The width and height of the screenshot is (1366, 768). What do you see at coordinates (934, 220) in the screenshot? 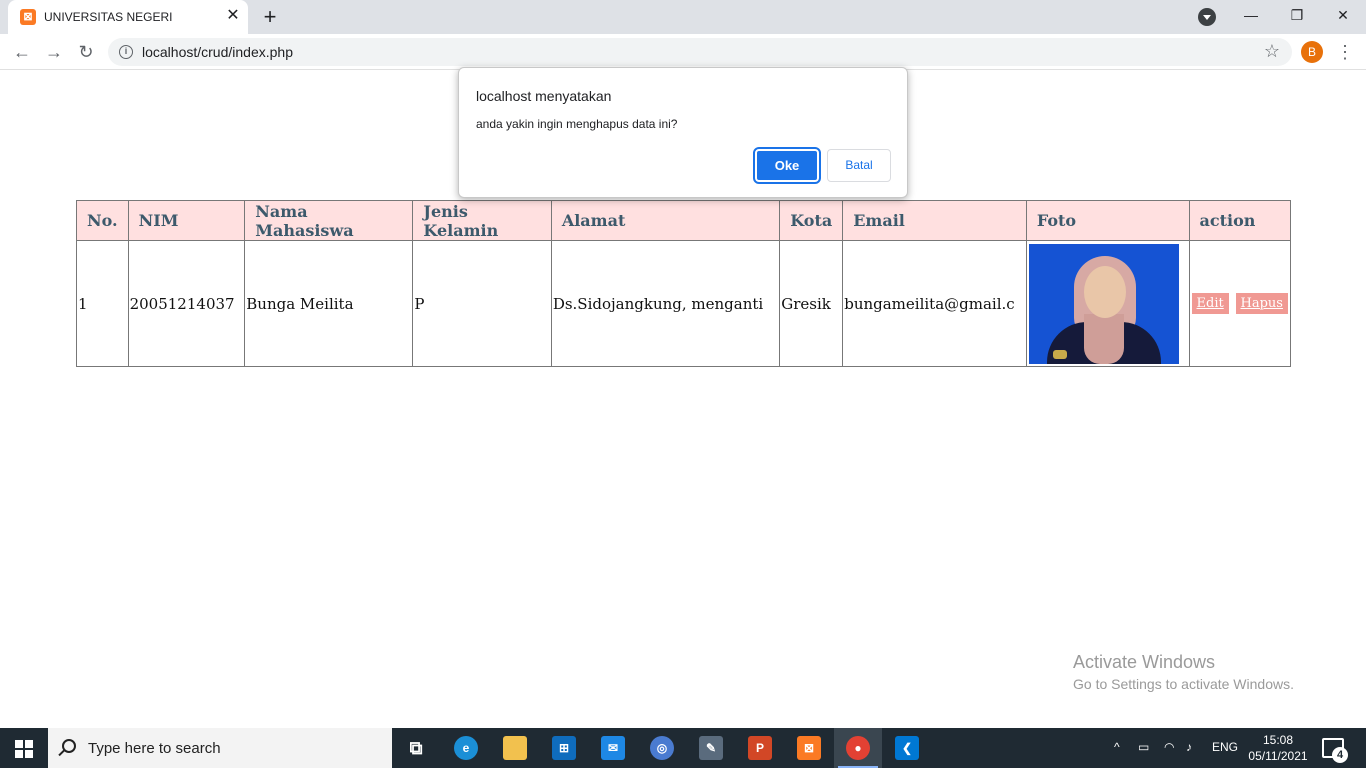
I see `header-email: Email` at bounding box center [934, 220].